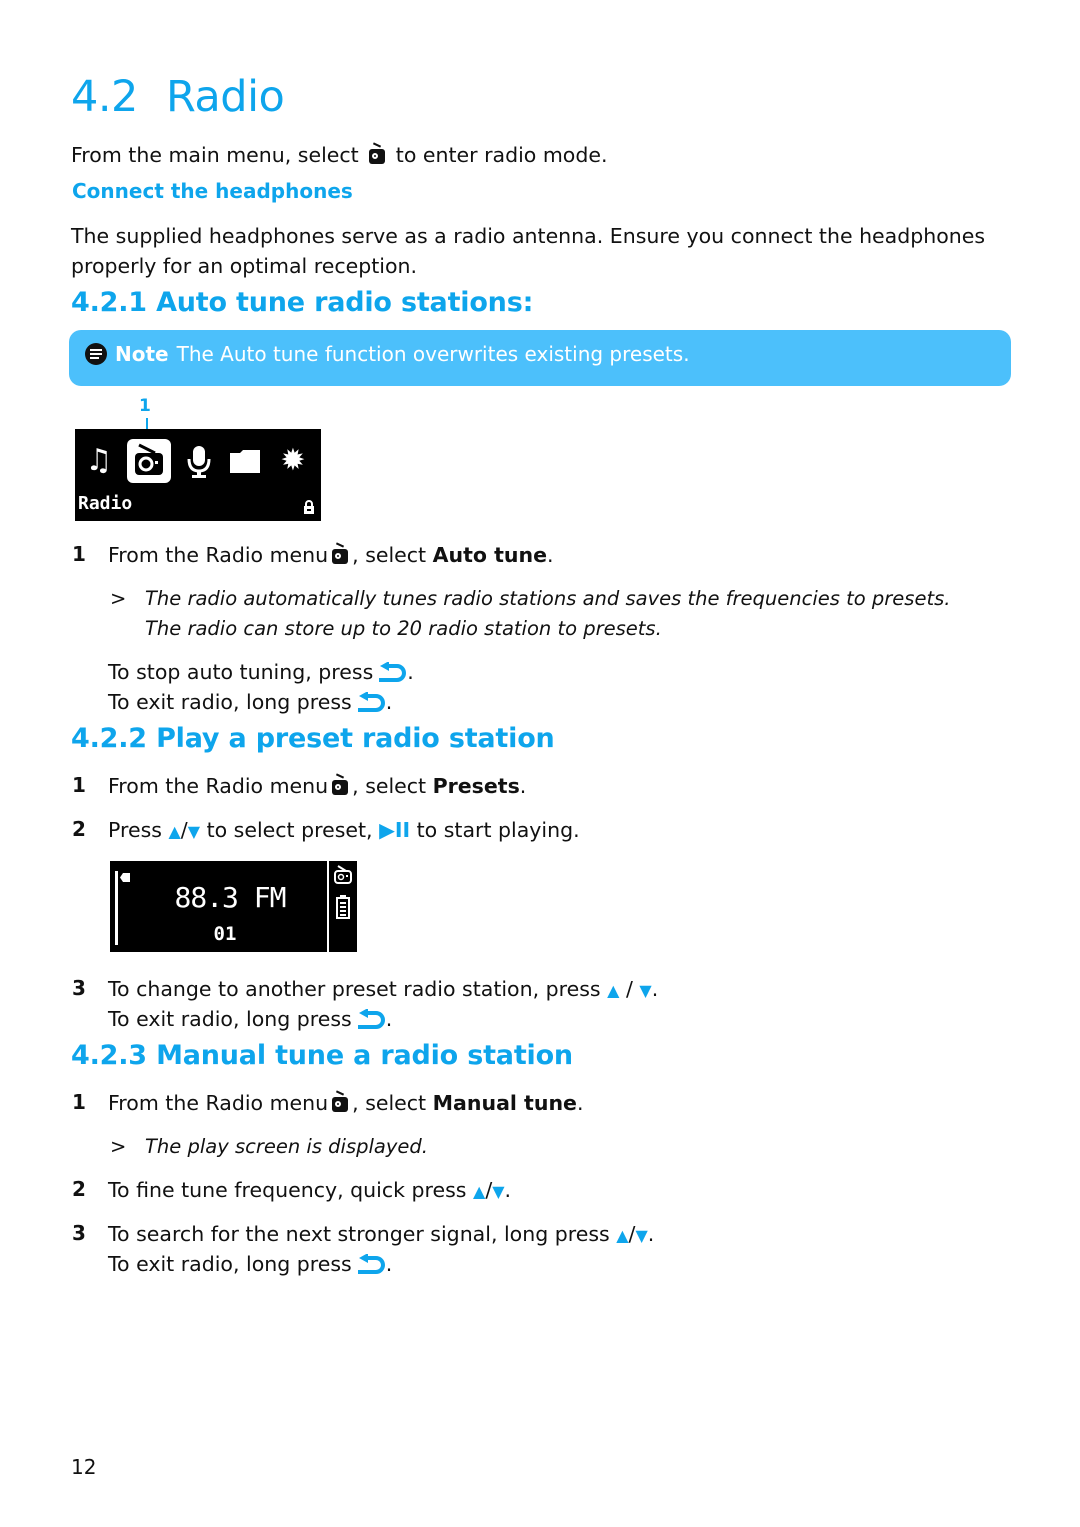 This screenshot has width=1080, height=1527. I want to click on page-title: 4.2 Radio, so click(178, 97).